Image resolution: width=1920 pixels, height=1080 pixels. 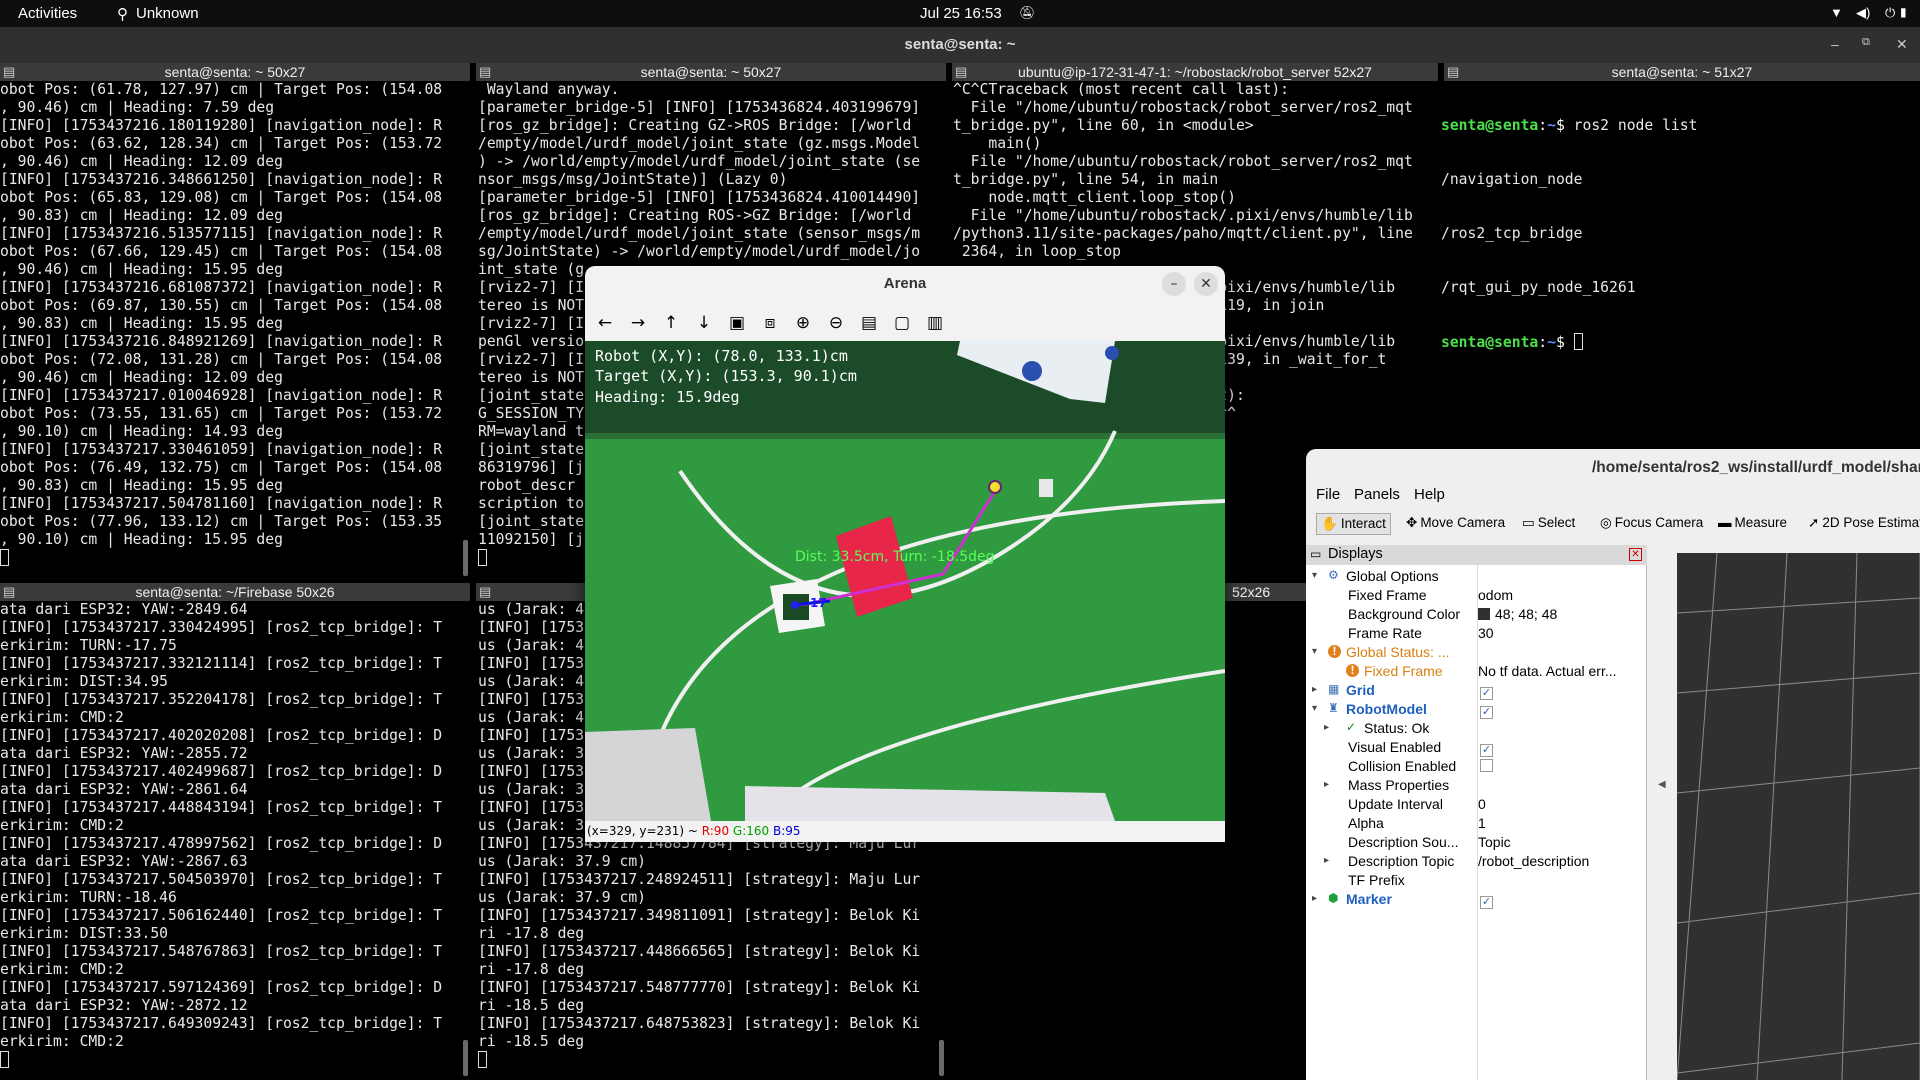 I want to click on zoom-fit-icon: ▣, so click(x=737, y=324).